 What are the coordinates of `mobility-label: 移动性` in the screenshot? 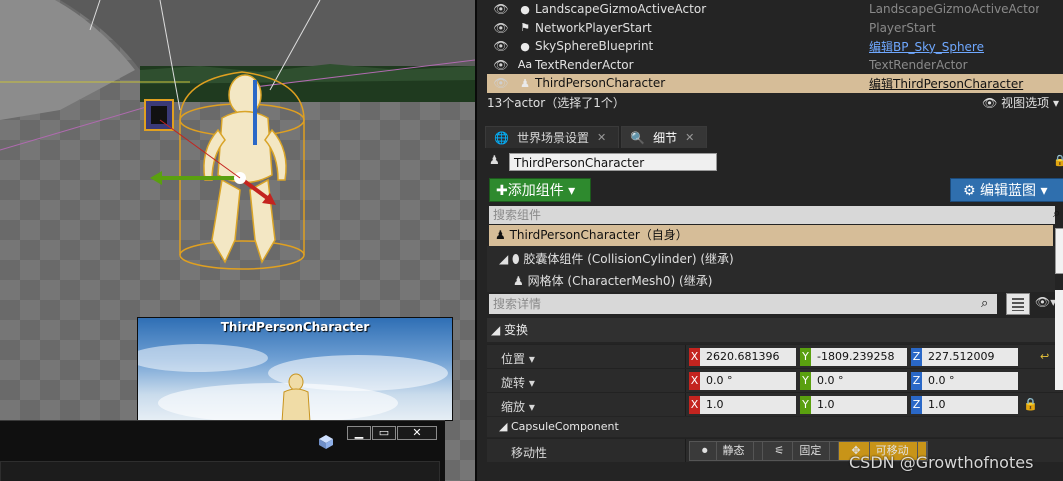 It's located at (529, 453).